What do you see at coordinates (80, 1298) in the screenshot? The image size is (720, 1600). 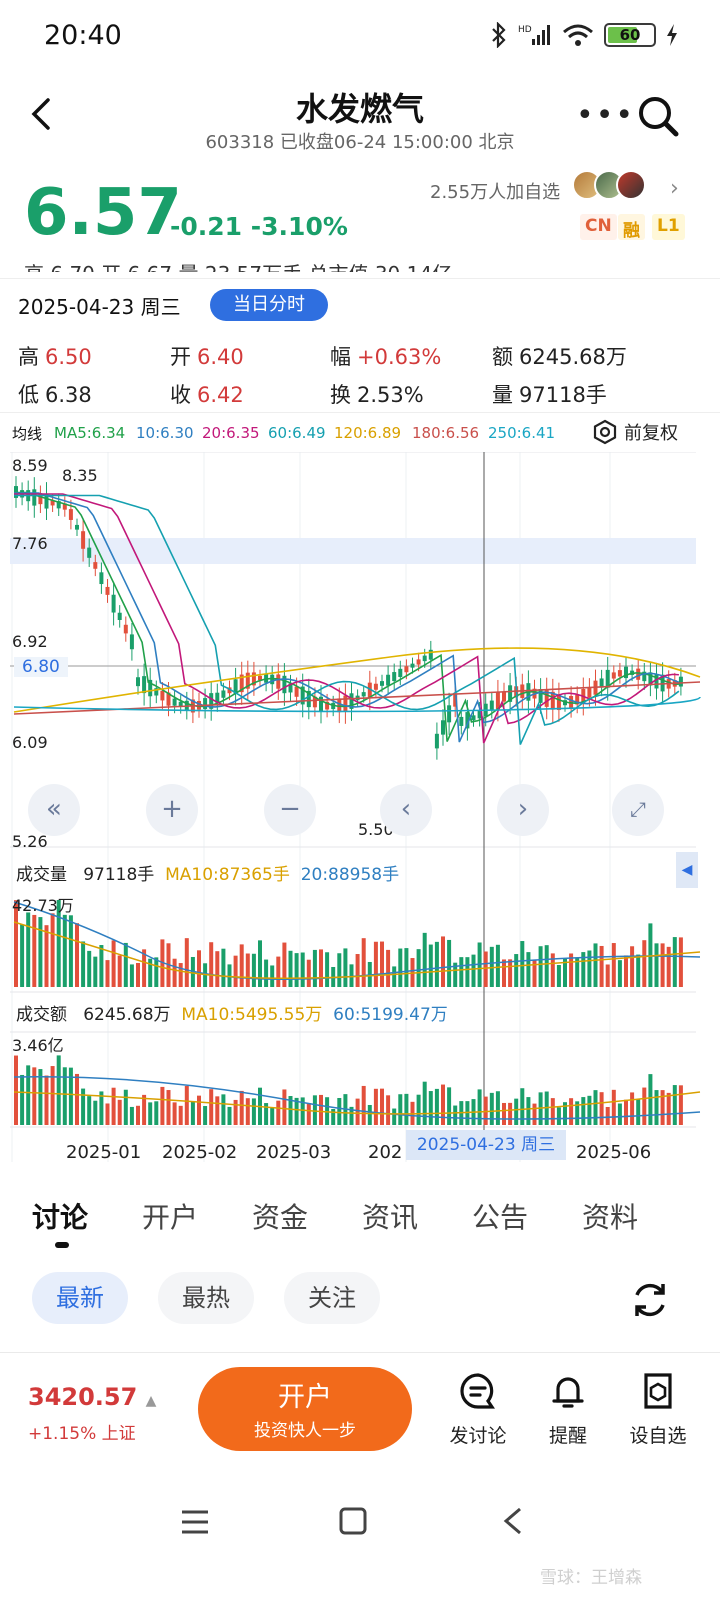 I see `filter-latest: 最新` at bounding box center [80, 1298].